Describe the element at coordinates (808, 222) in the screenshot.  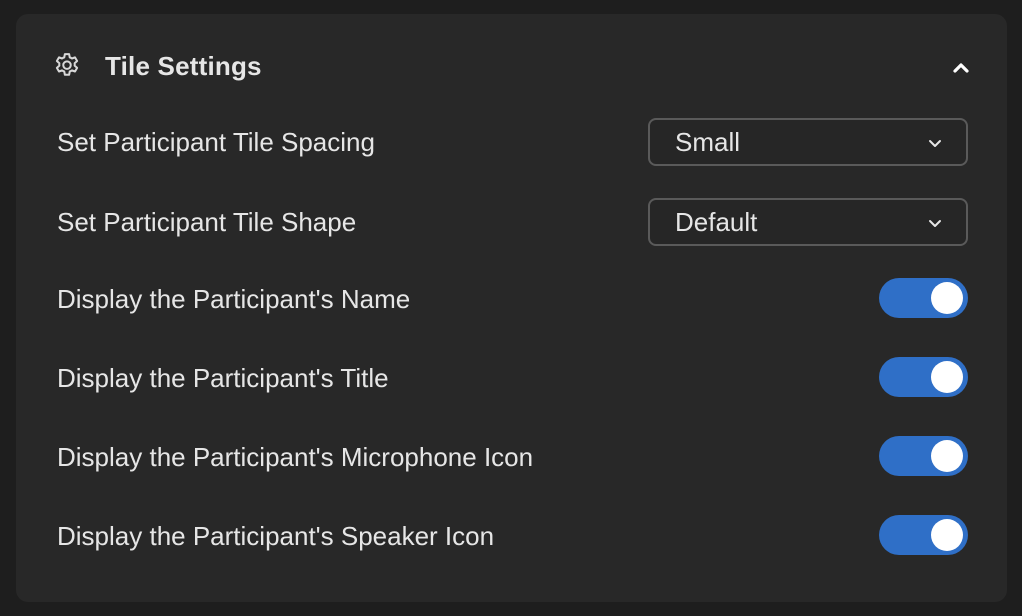
I see `shape-dropdown: Default` at that location.